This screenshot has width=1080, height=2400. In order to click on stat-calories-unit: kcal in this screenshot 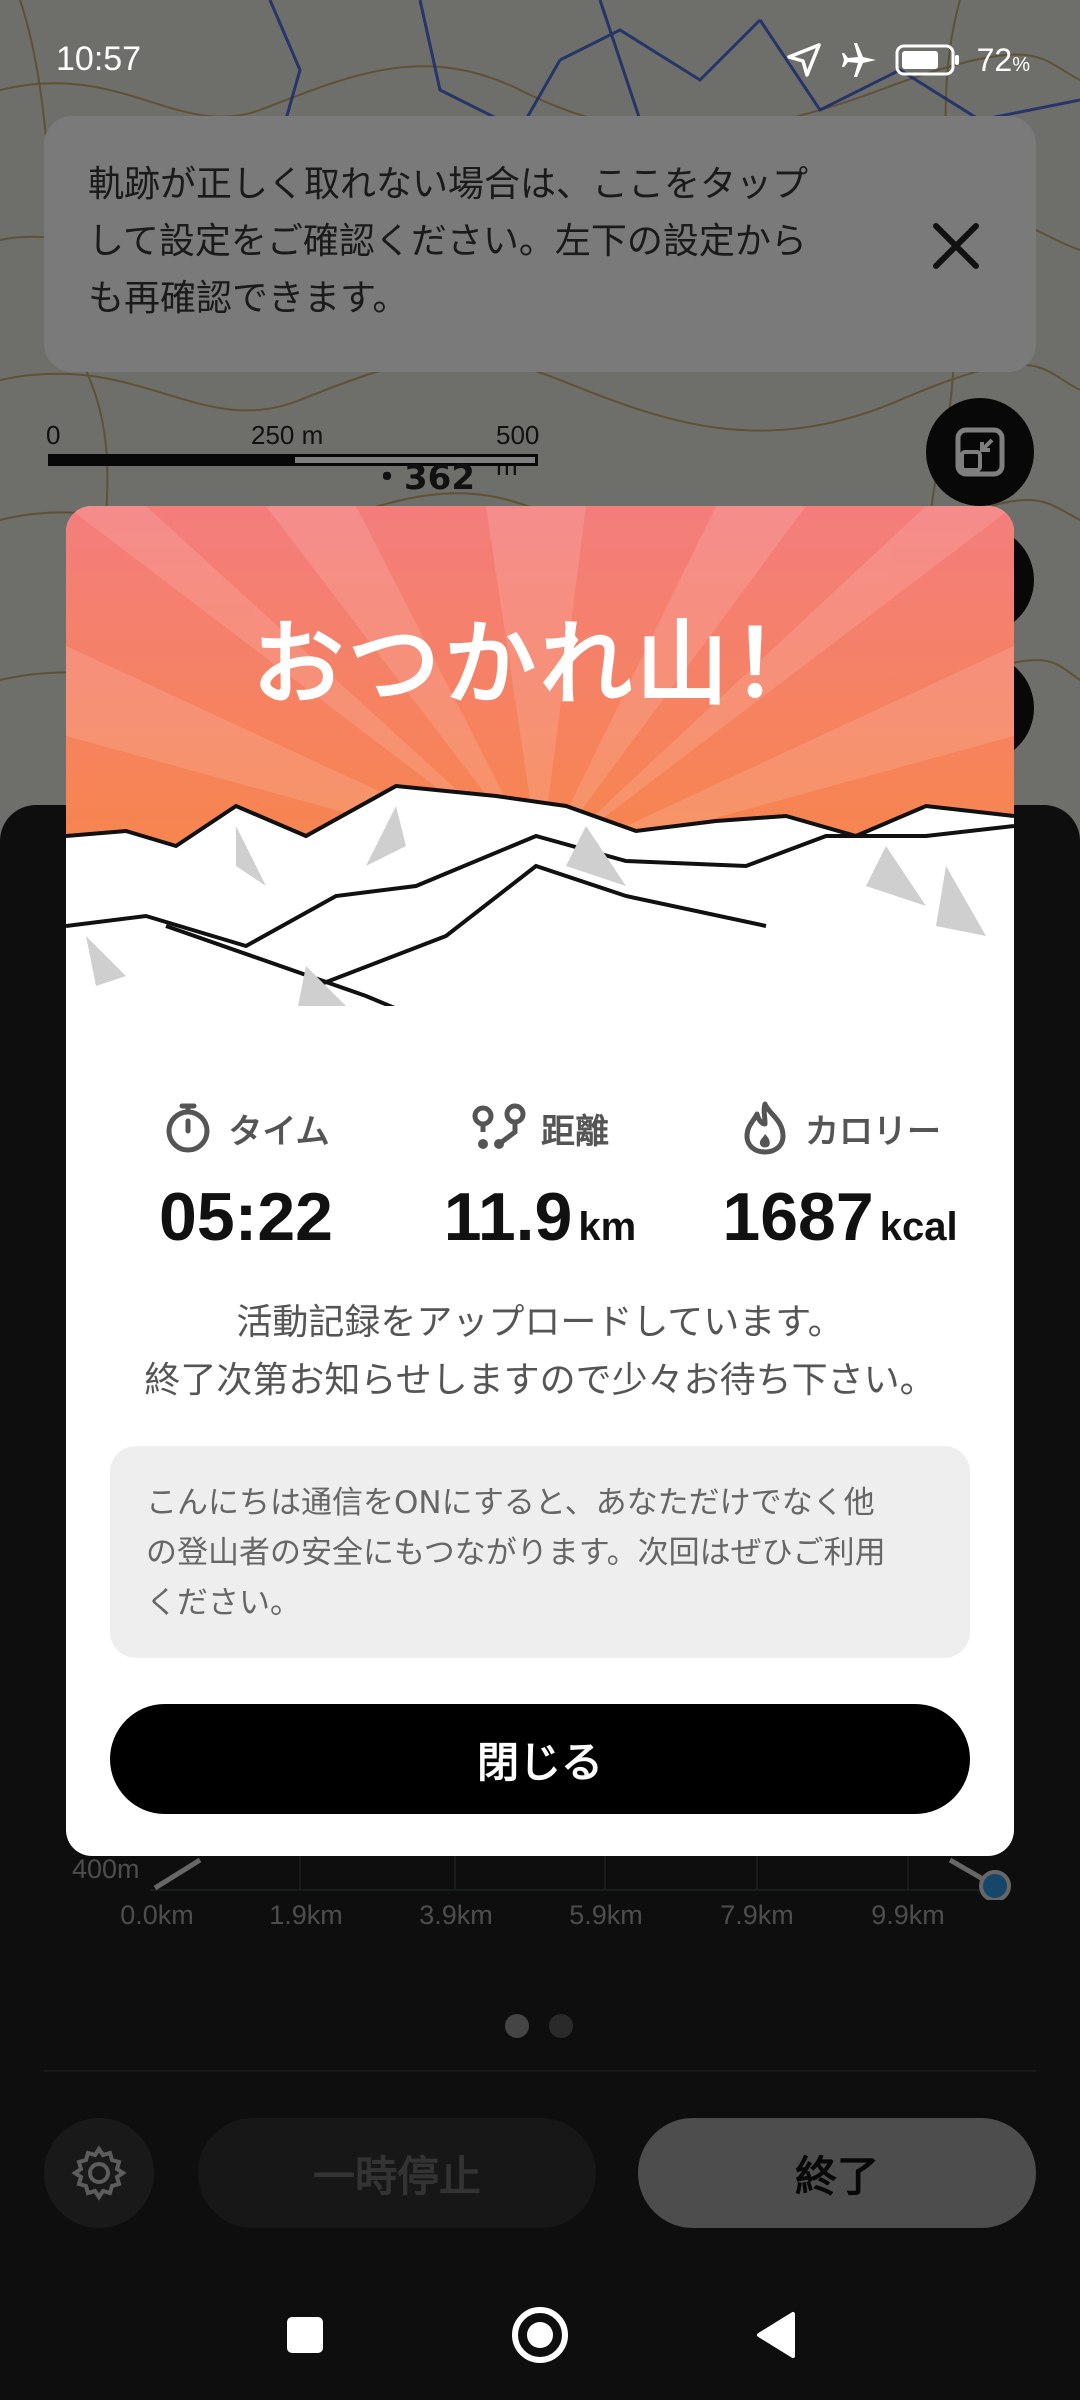, I will do `click(918, 1227)`.